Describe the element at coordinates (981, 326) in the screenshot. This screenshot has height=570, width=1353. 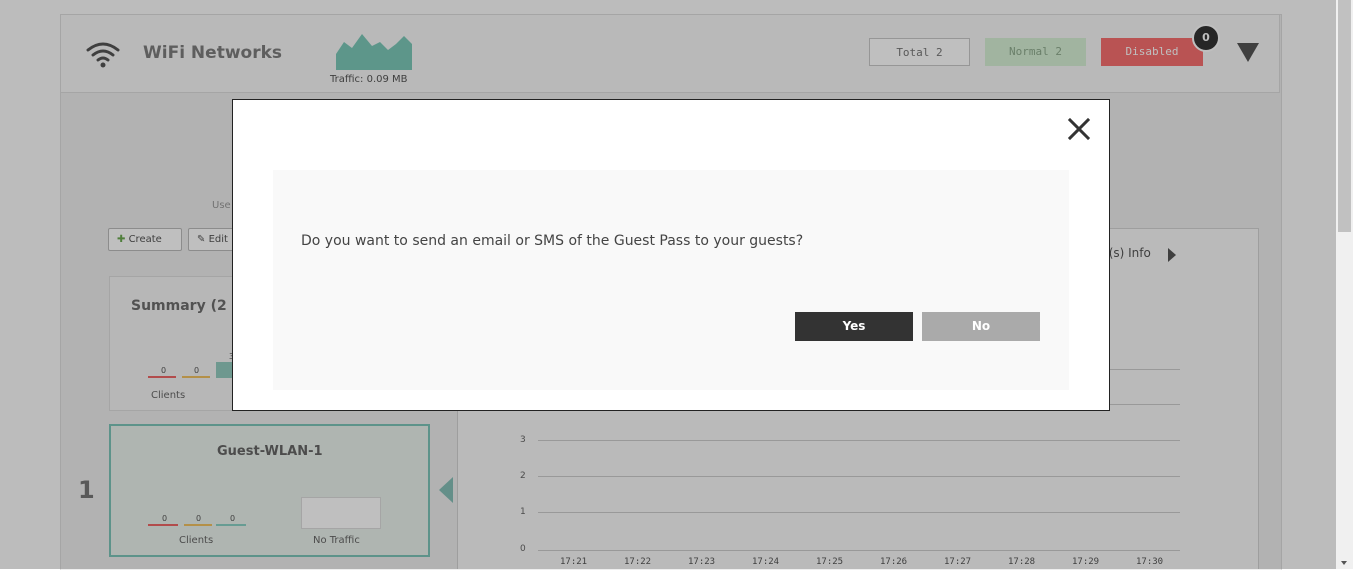
I see `no-button: No` at that location.